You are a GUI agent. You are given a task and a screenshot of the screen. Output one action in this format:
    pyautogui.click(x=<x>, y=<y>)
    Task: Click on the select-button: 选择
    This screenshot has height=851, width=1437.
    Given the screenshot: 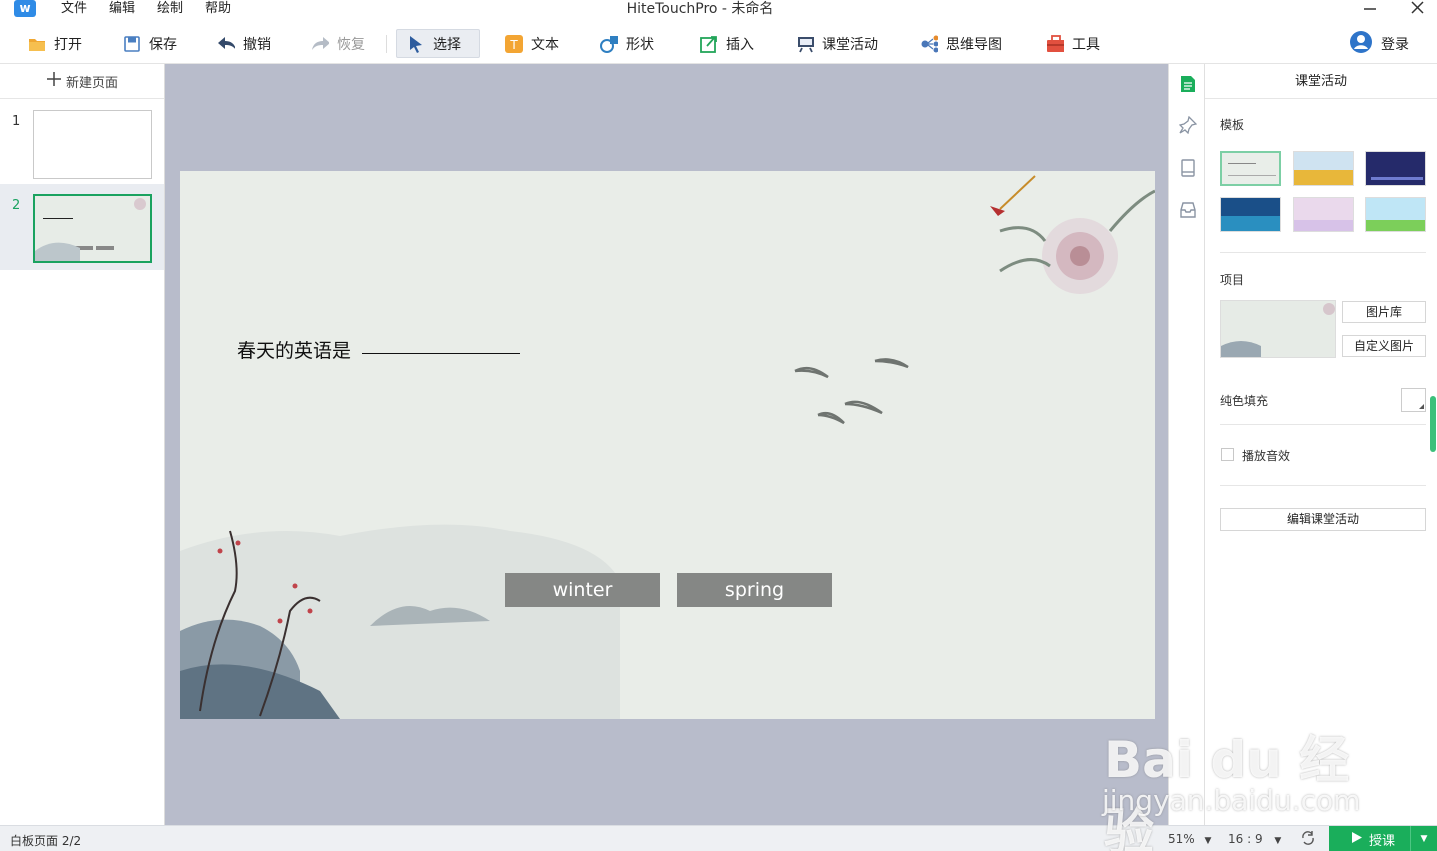 What is the action you would take?
    pyautogui.click(x=438, y=43)
    